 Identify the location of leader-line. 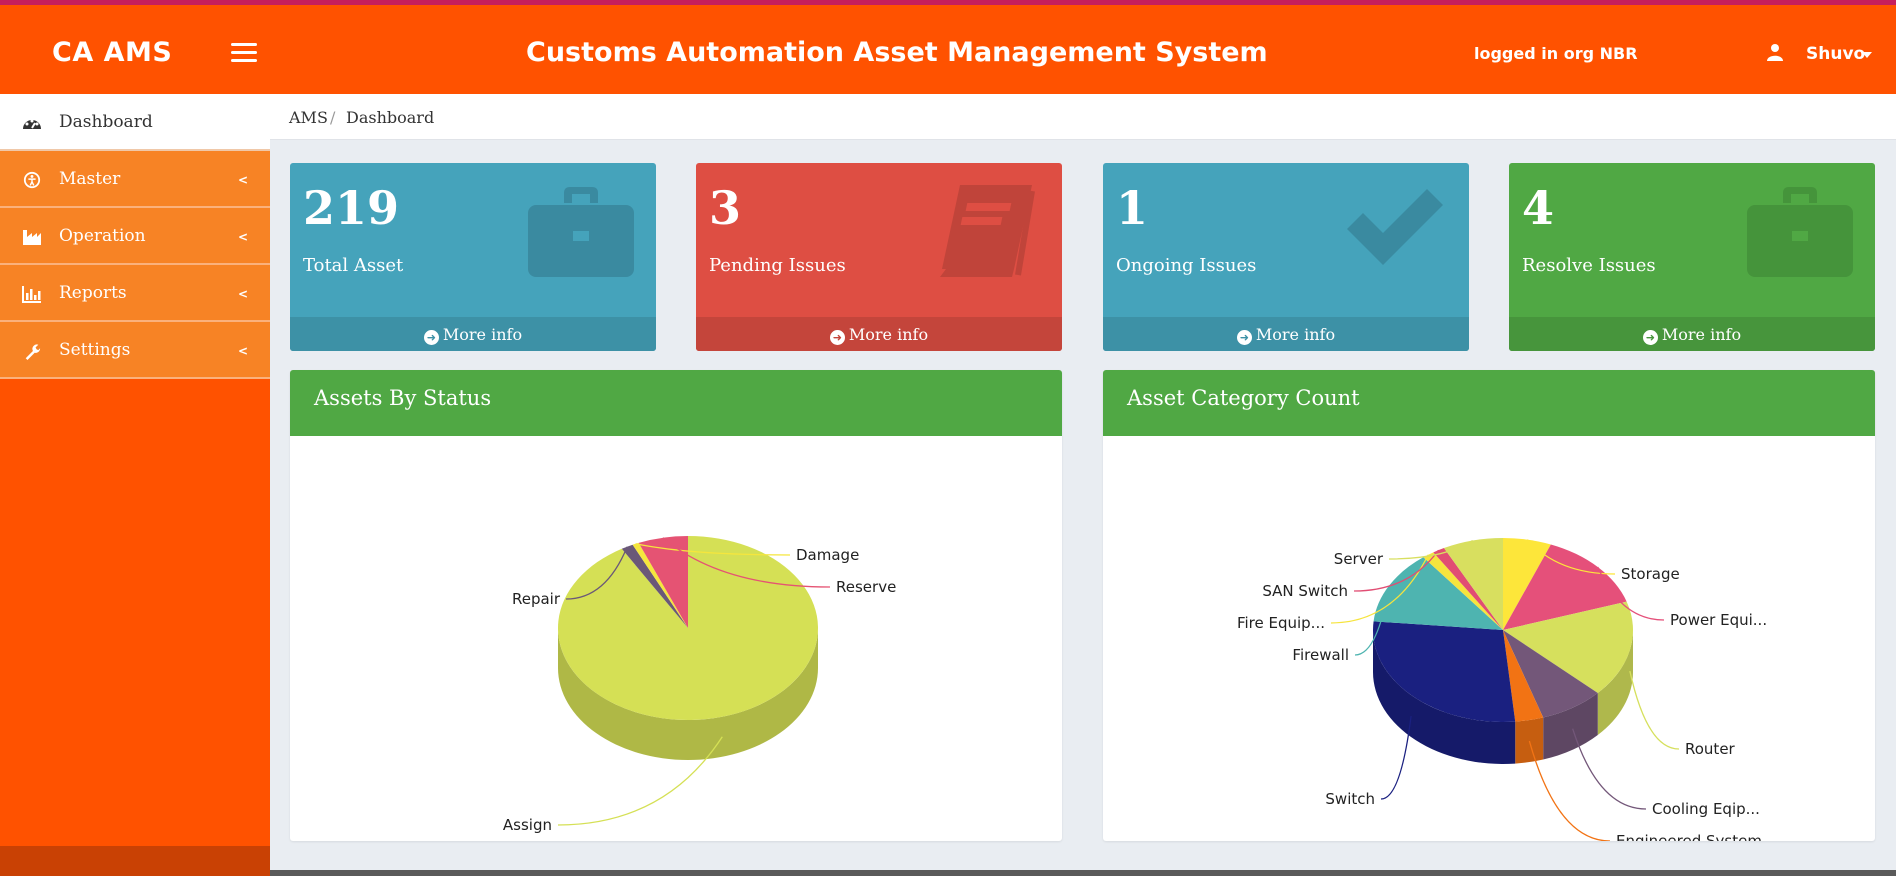
(1654, 710).